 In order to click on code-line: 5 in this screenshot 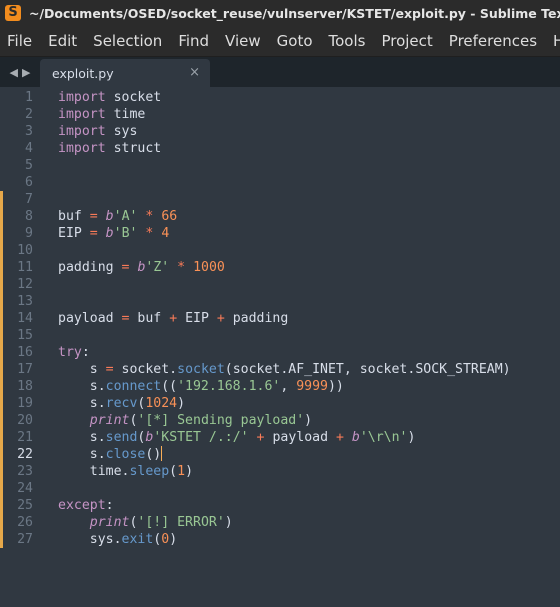, I will do `click(280, 165)`.